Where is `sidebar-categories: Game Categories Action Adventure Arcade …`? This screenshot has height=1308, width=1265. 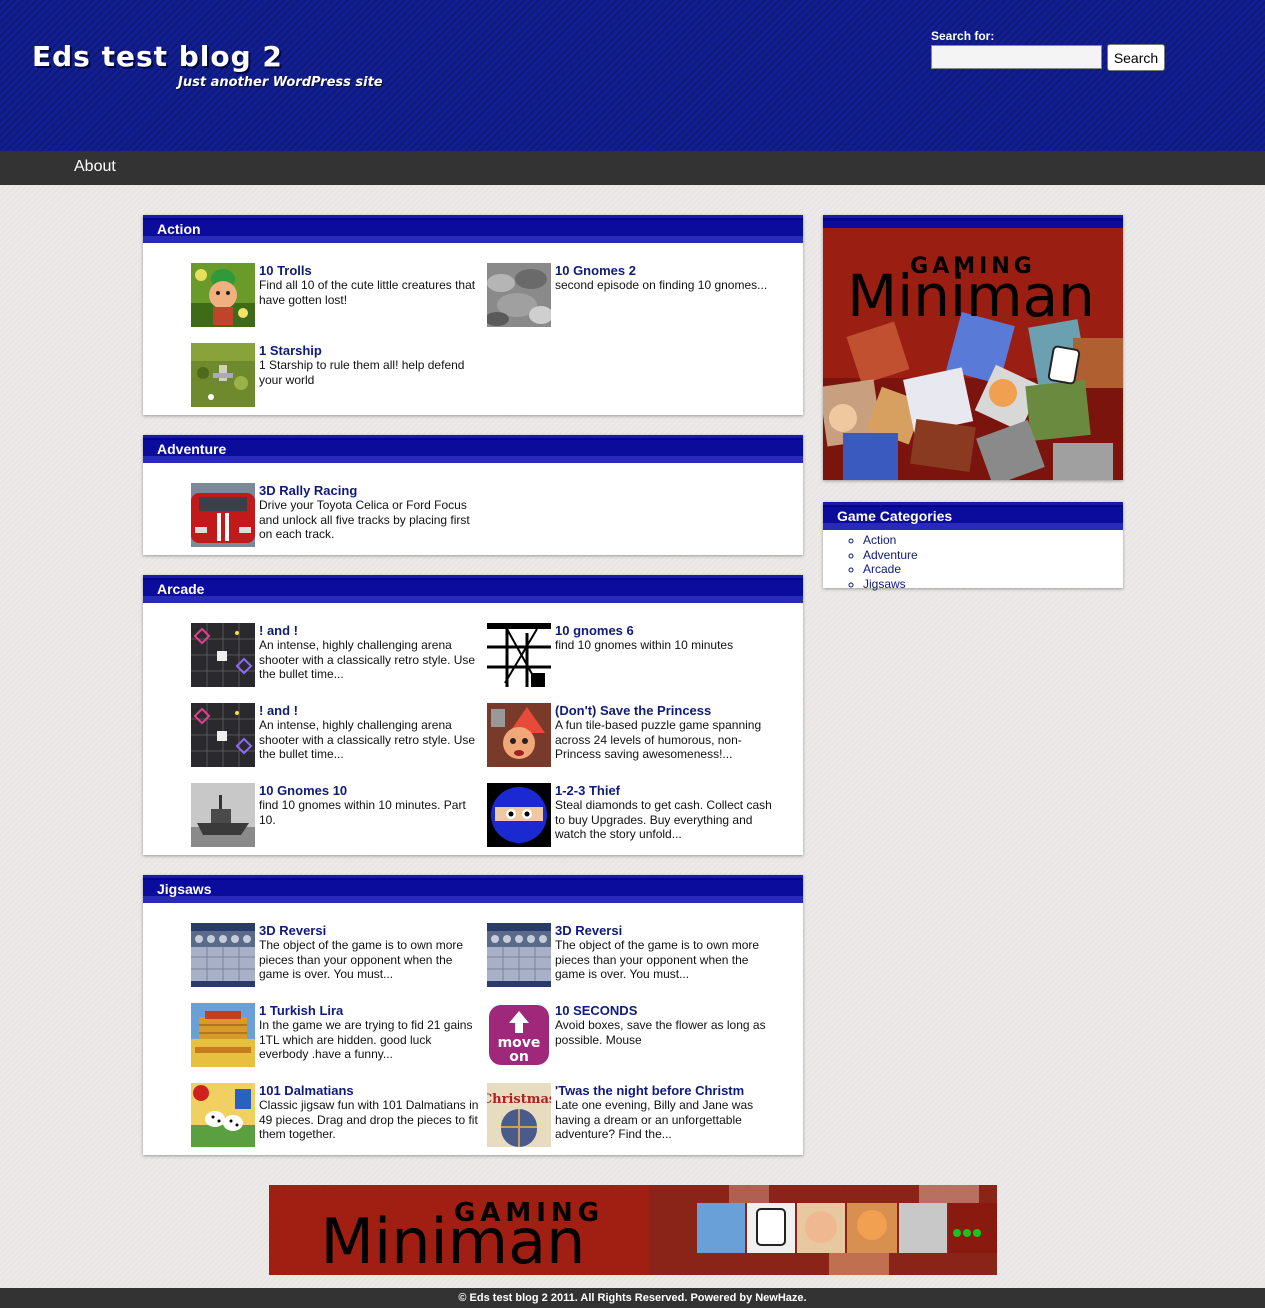
sidebar-categories: Game Categories Action Adventure Arcade … is located at coordinates (973, 546).